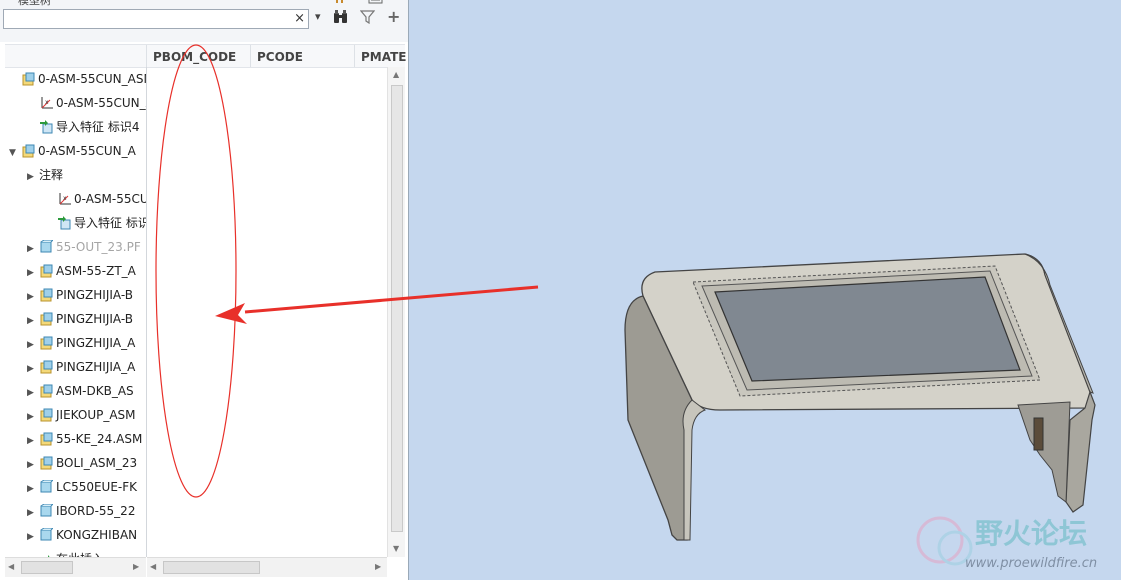 The width and height of the screenshot is (1121, 580). What do you see at coordinates (391, 299) in the screenshot?
I see `annotation-arrow-shaft` at bounding box center [391, 299].